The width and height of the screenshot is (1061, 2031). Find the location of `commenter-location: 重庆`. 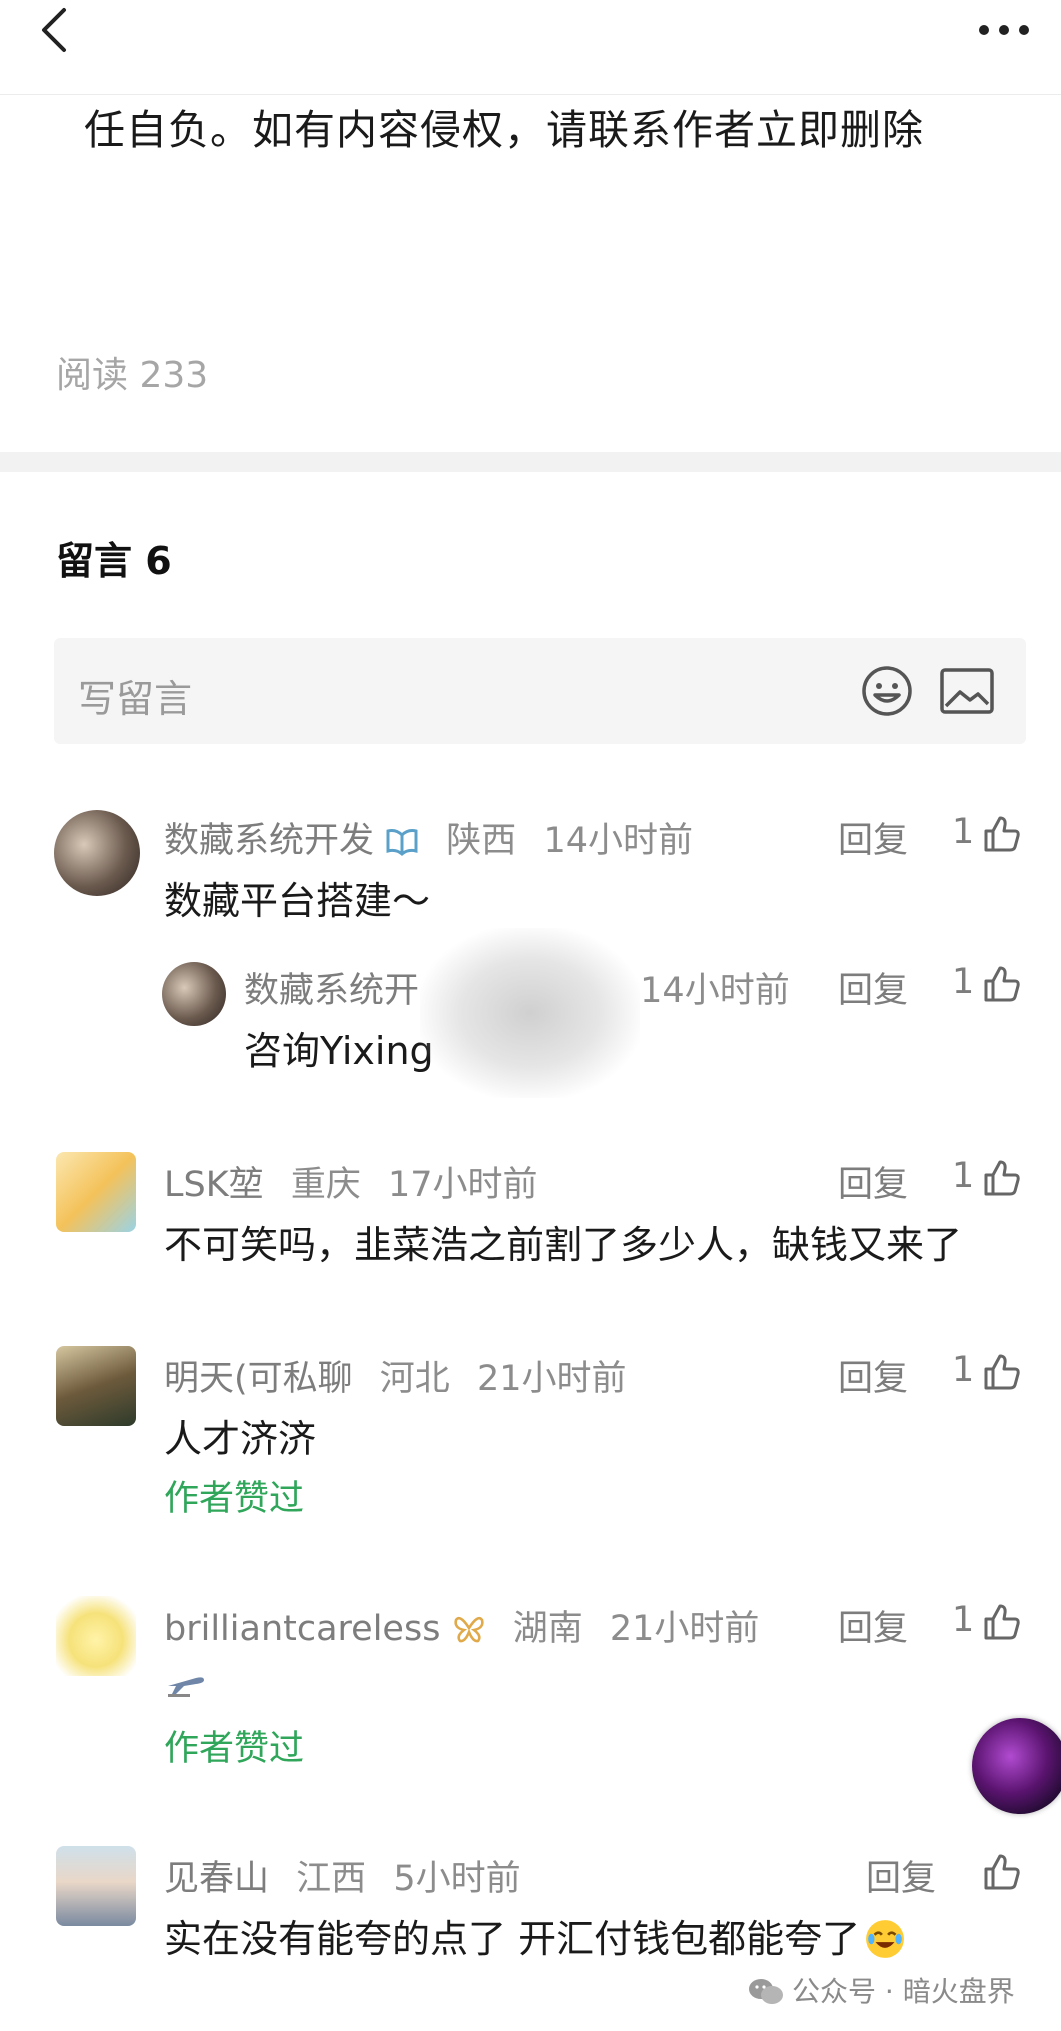

commenter-location: 重庆 is located at coordinates (325, 1185).